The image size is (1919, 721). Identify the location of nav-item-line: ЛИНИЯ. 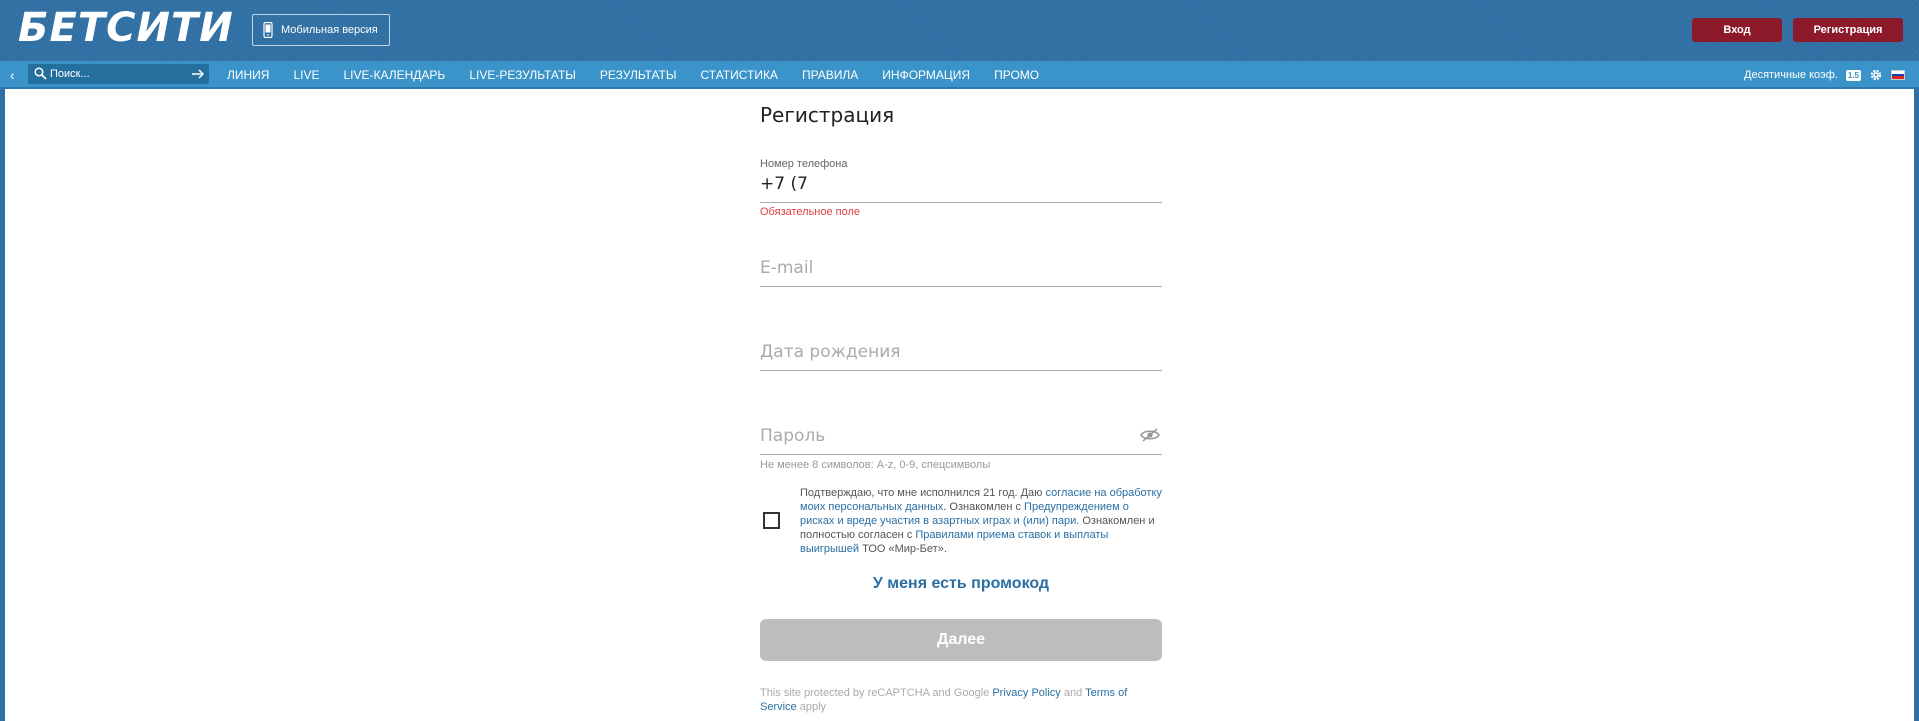
(248, 75).